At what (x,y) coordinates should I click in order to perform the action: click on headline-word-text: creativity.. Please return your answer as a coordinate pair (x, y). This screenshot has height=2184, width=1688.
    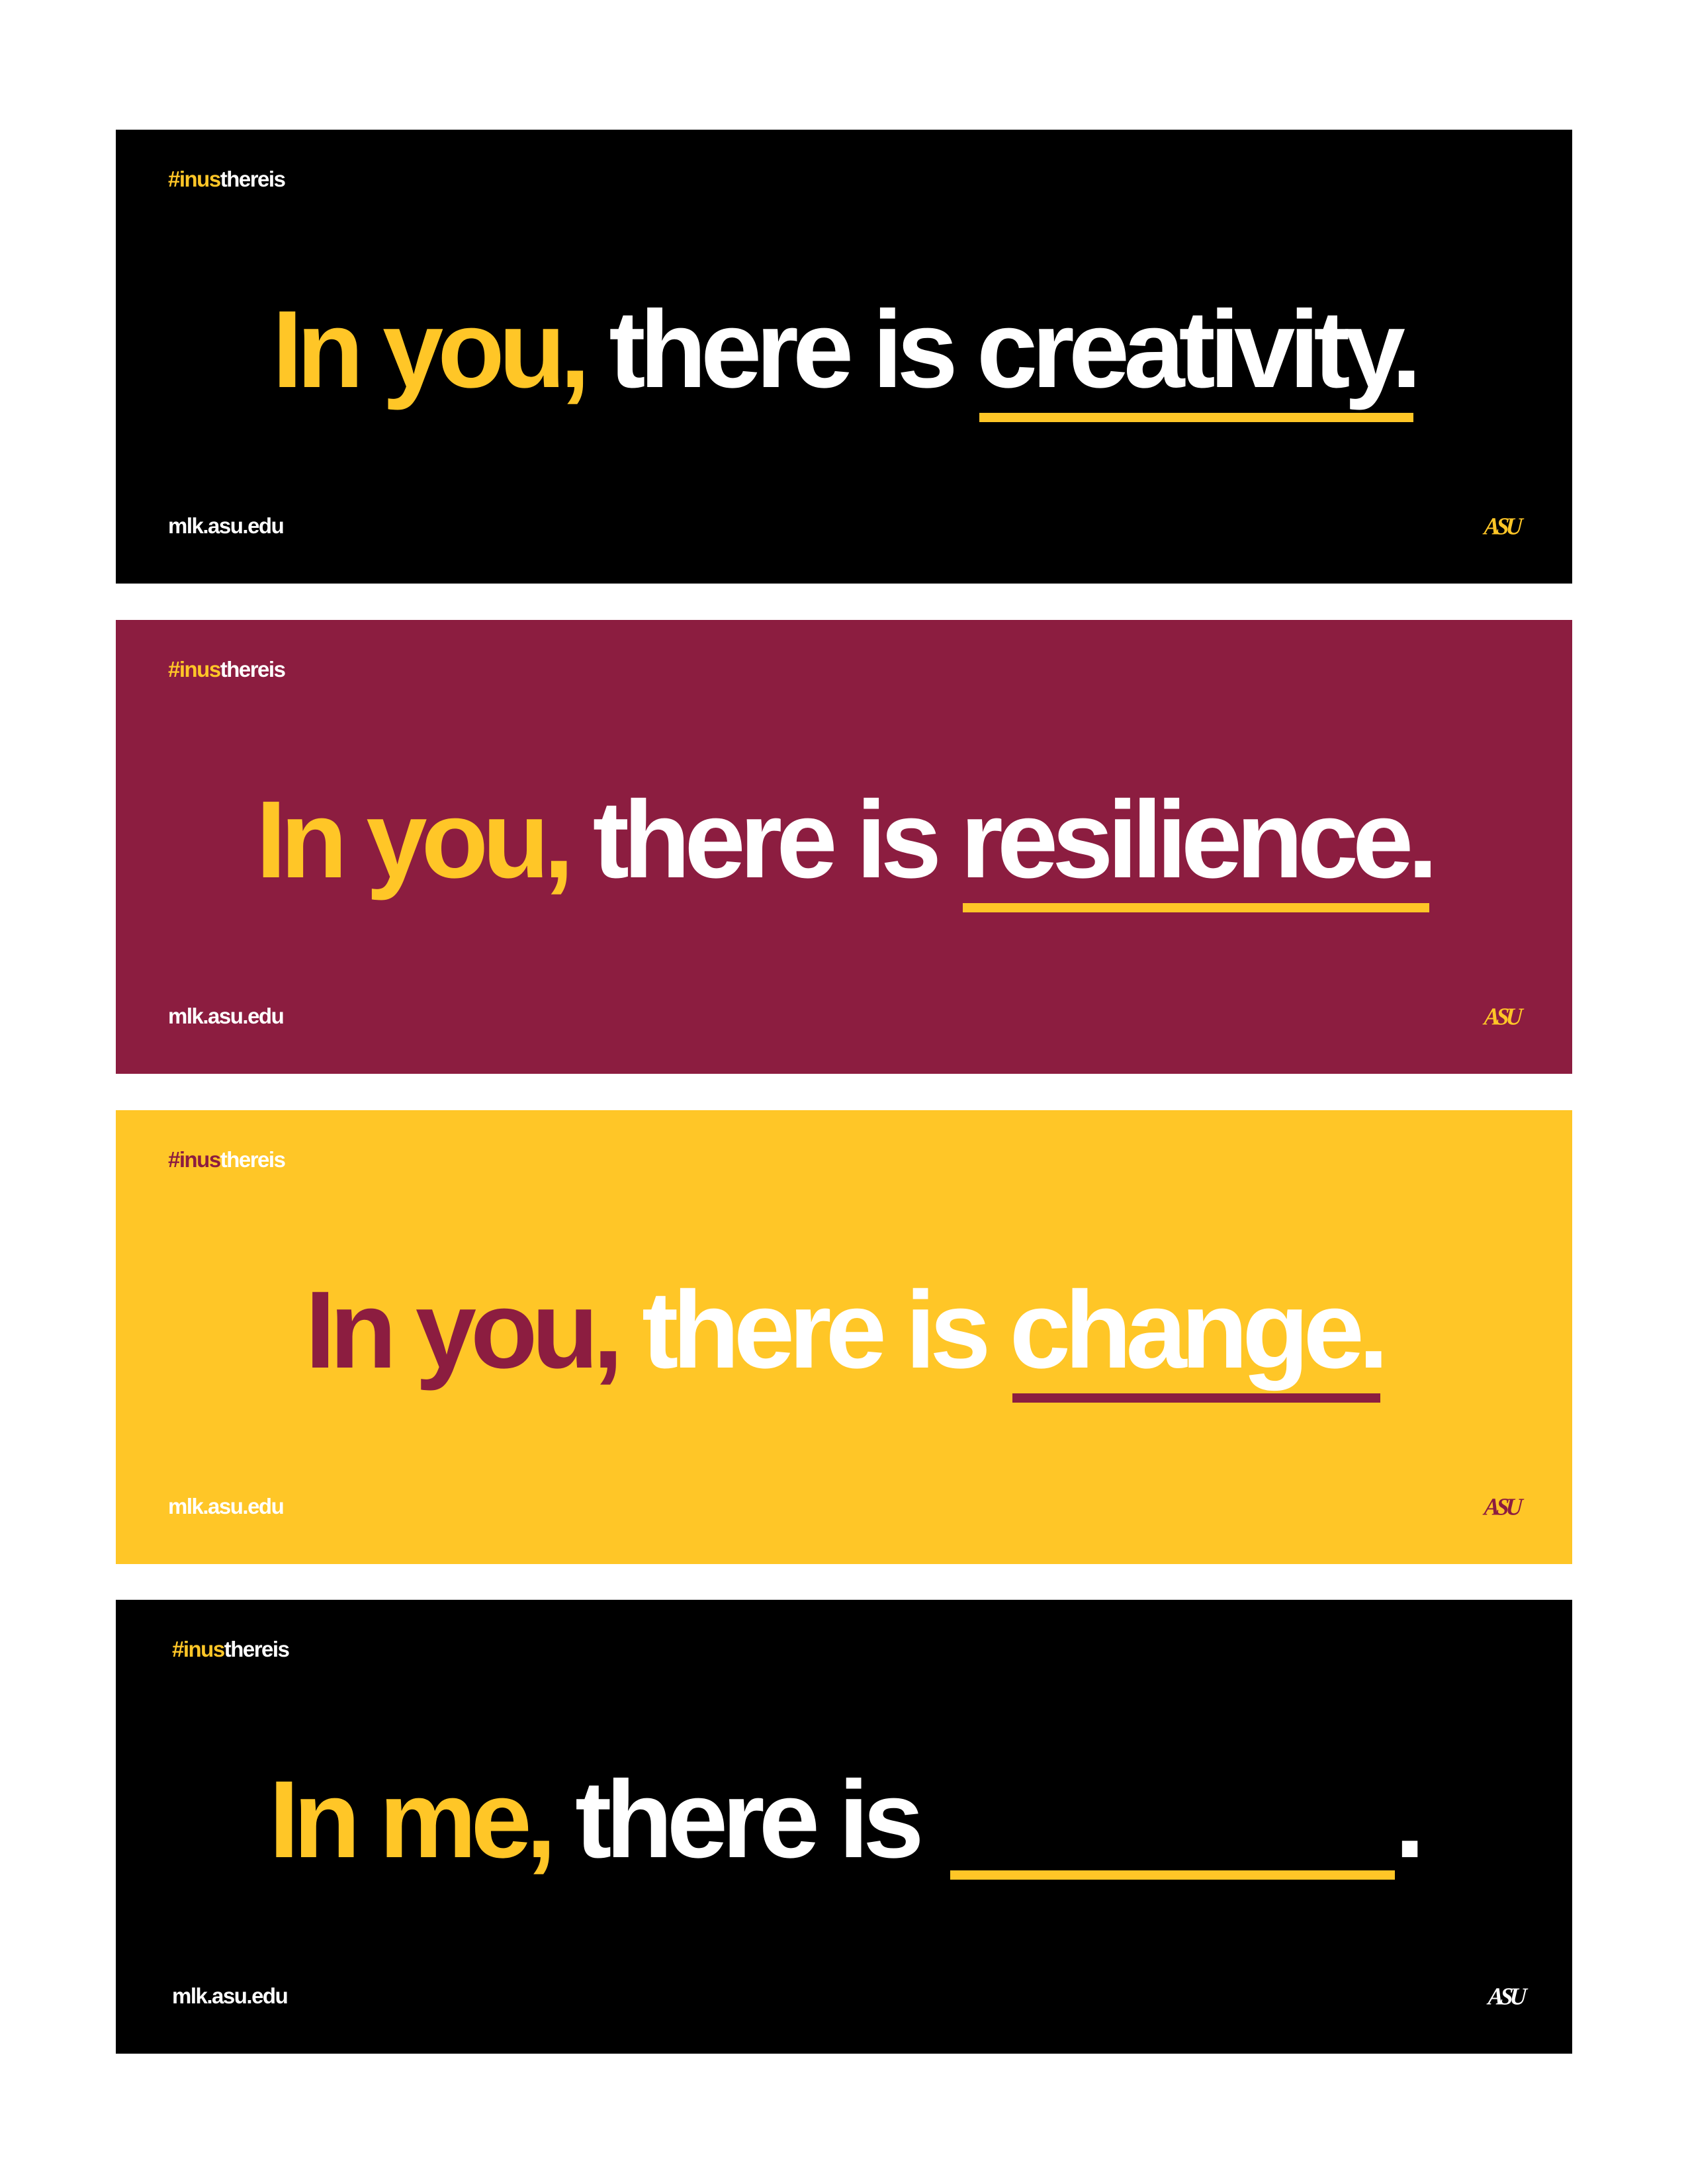
    Looking at the image, I should click on (1199, 349).